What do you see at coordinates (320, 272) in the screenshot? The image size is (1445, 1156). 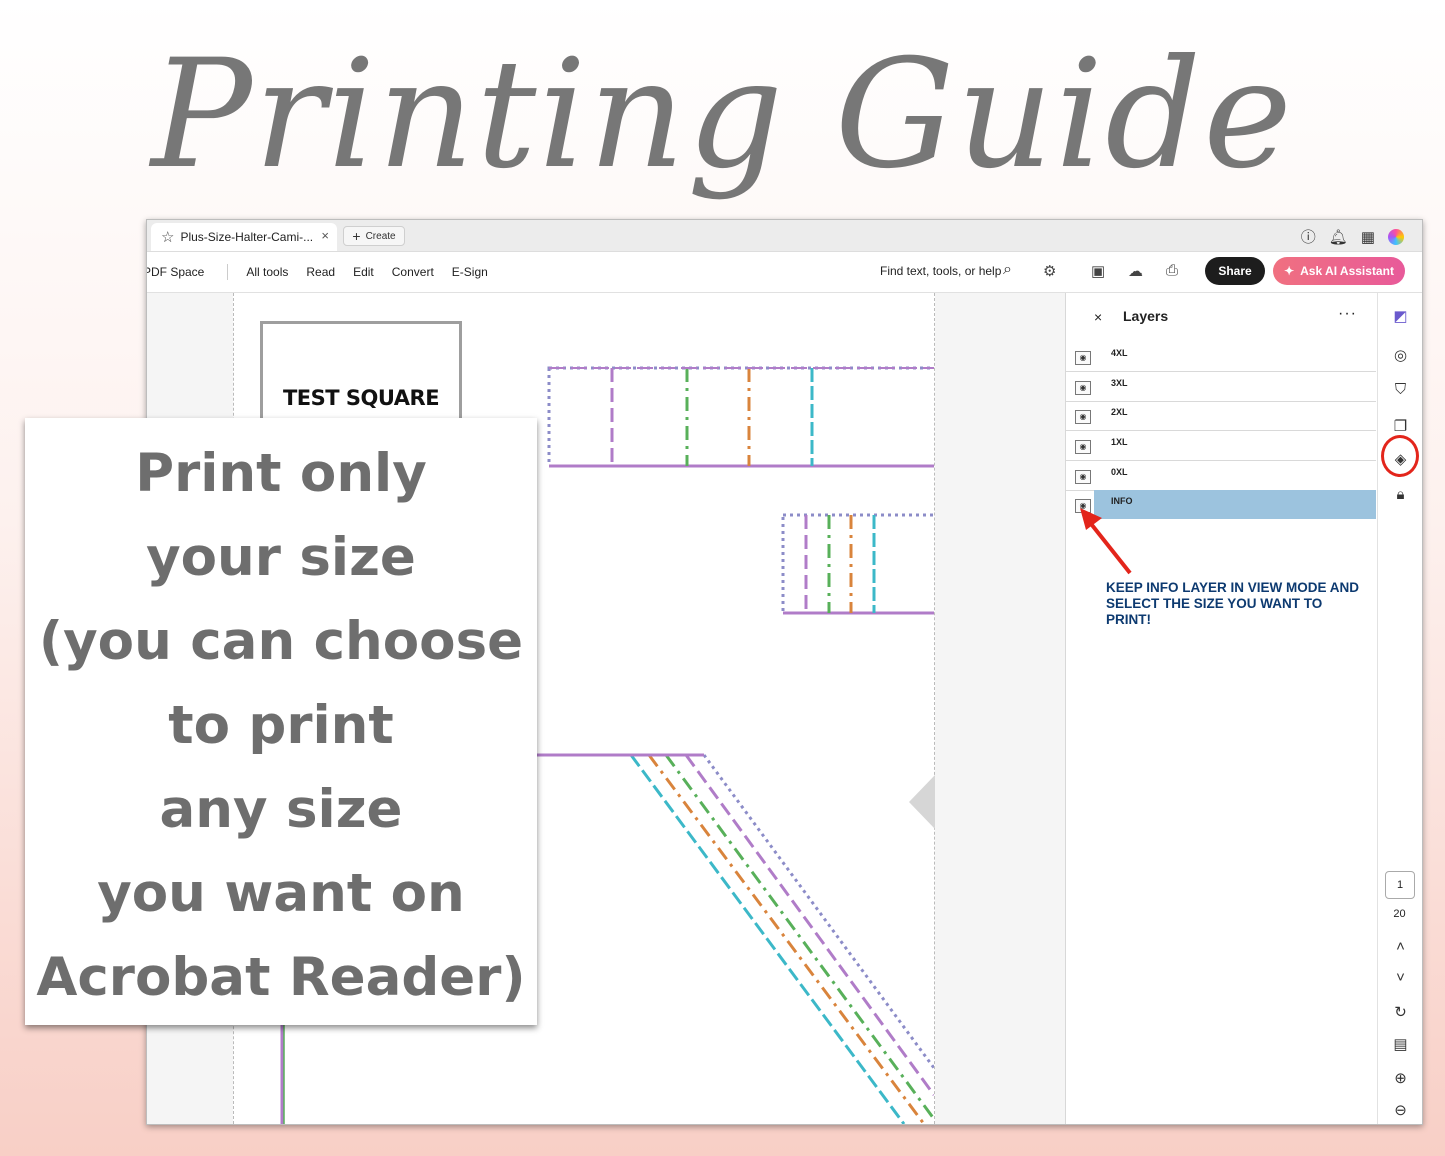 I see `menu-read: Read` at bounding box center [320, 272].